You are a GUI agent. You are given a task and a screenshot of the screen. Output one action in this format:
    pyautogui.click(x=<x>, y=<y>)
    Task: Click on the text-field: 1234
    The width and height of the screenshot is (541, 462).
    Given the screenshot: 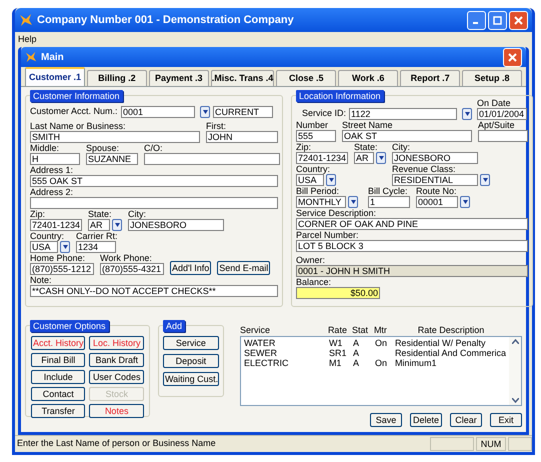 What is the action you would take?
    pyautogui.click(x=96, y=246)
    